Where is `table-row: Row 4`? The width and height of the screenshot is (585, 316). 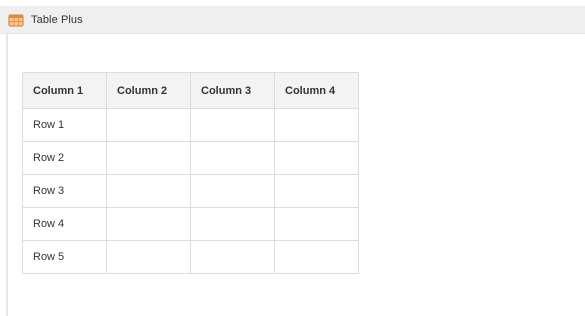 table-row: Row 4 is located at coordinates (190, 224).